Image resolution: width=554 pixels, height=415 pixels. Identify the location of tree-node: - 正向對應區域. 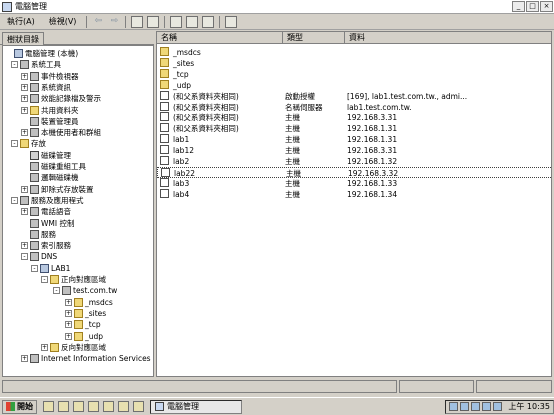
(73, 279).